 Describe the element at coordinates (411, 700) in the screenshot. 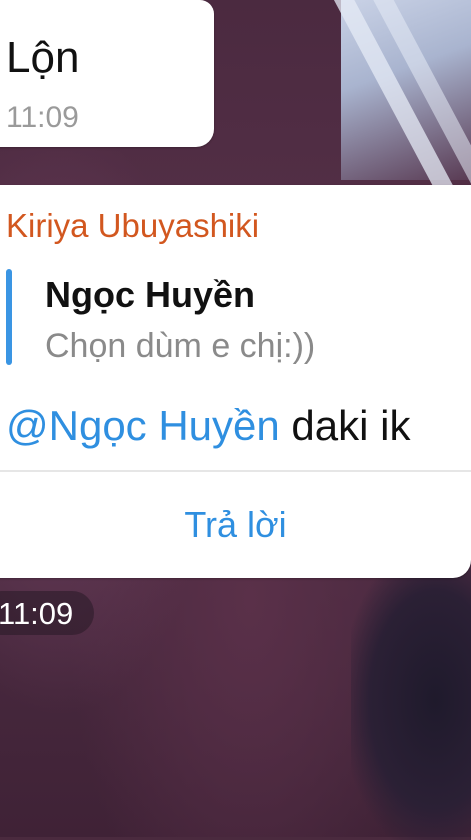

I see `wallpaper-dark-area` at that location.